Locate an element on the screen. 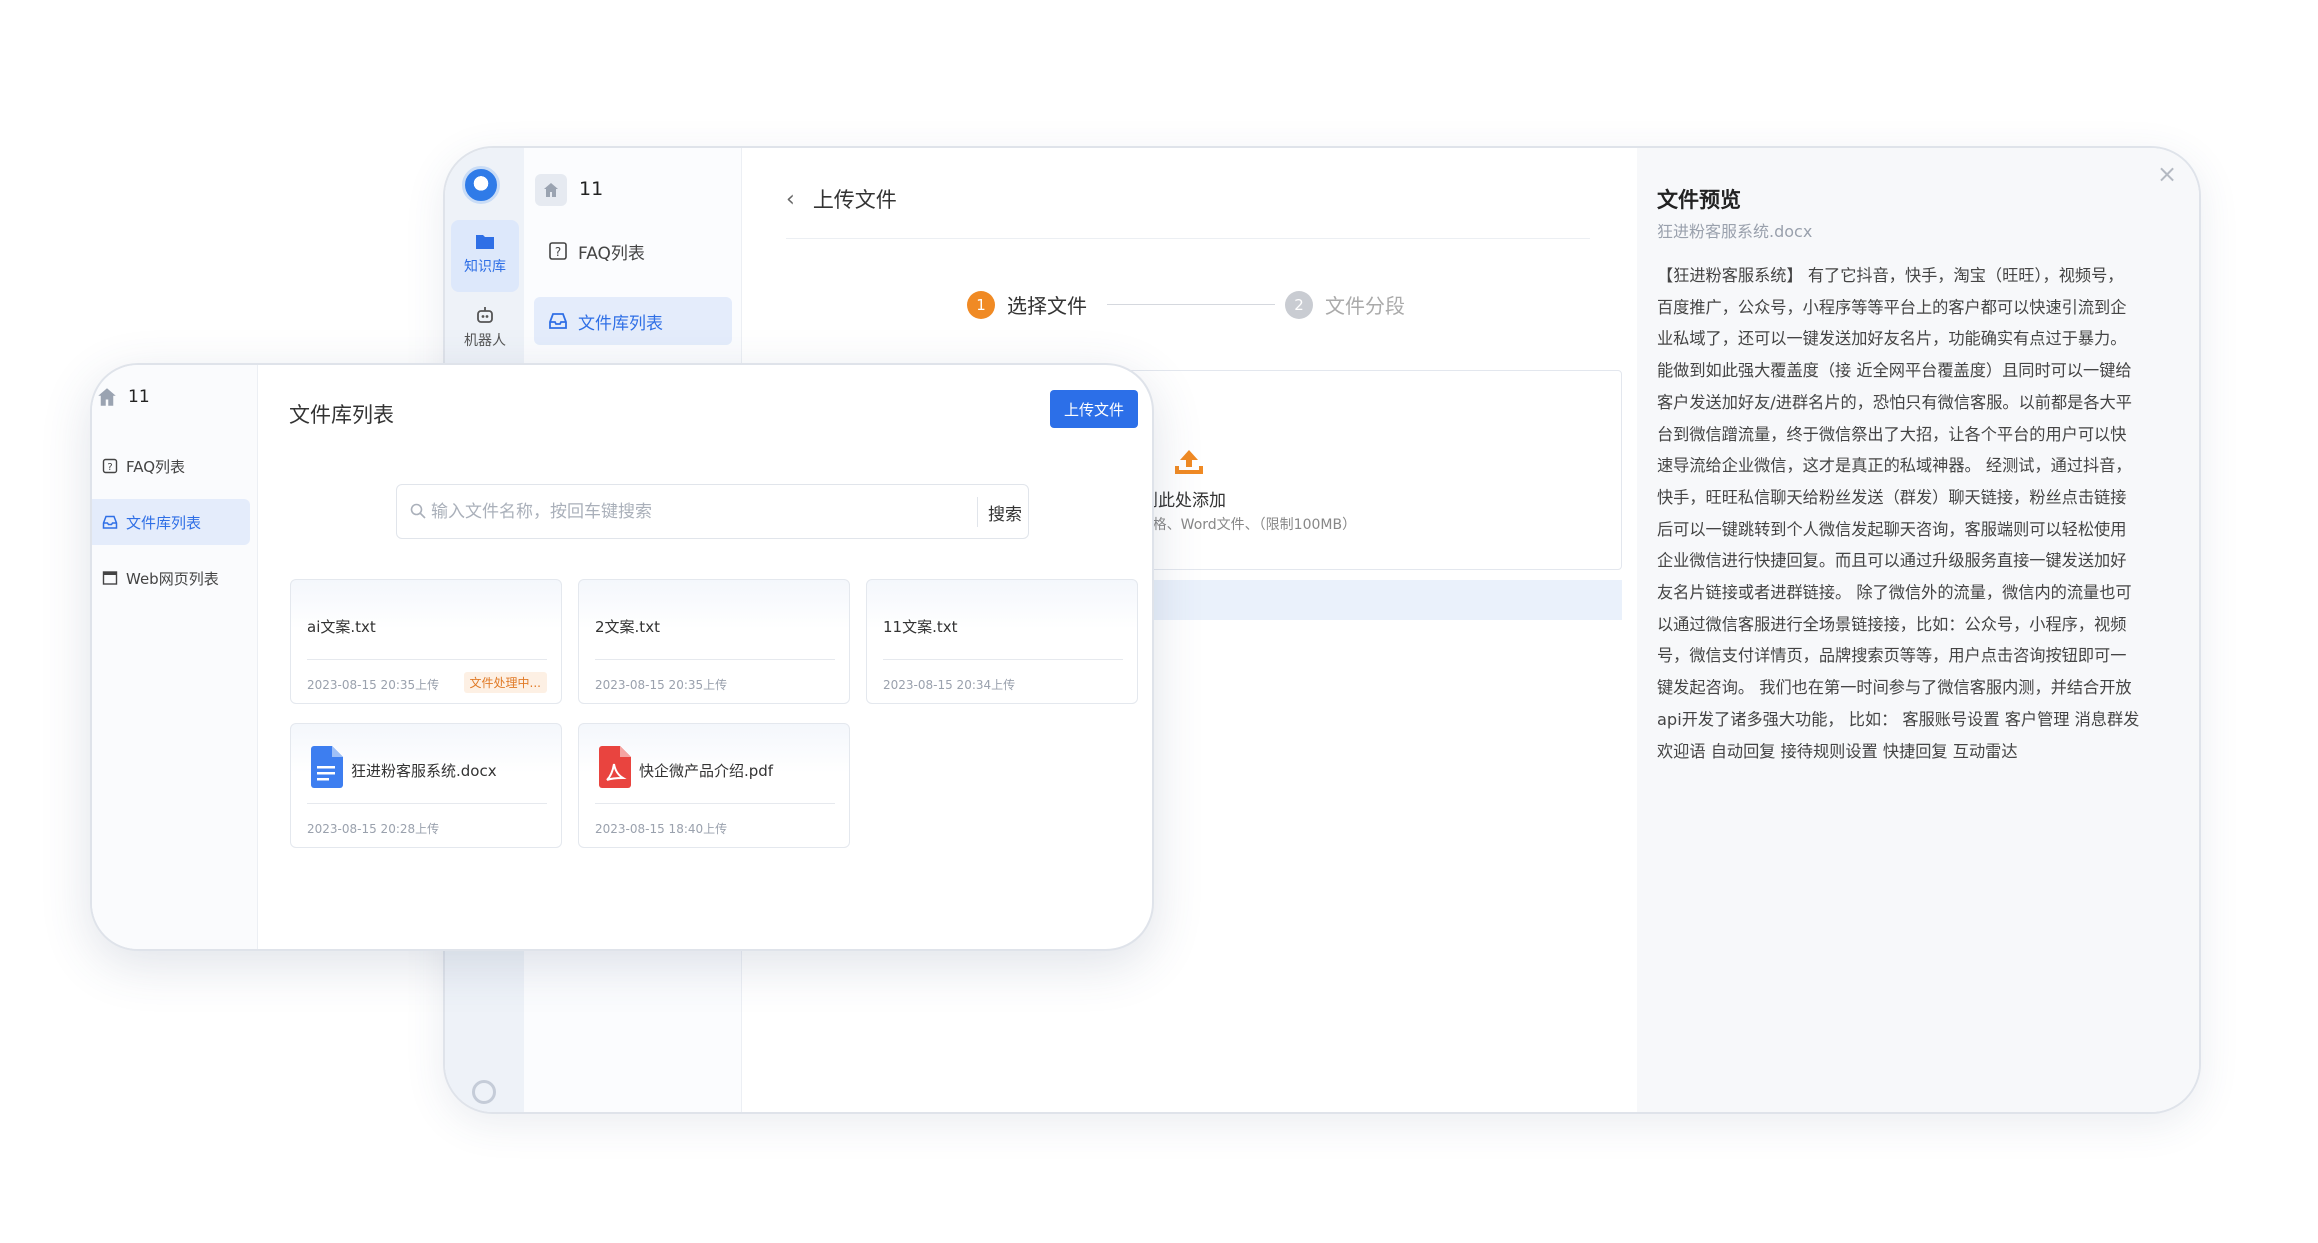 The image size is (2318, 1243). page-title: 文件库列表 is located at coordinates (341, 415).